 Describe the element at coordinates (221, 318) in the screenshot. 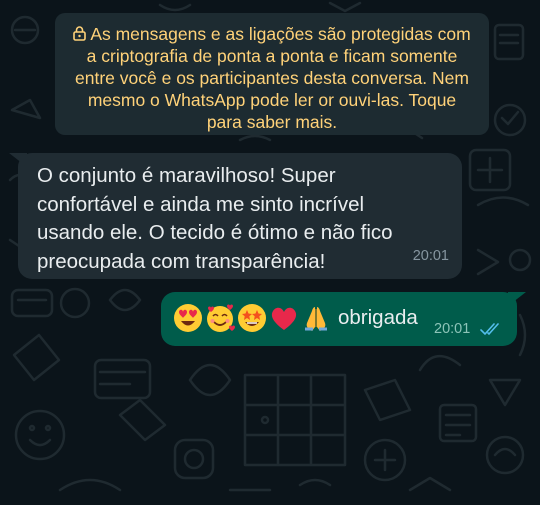

I see `smiling-face-with-hearts-emoji` at that location.